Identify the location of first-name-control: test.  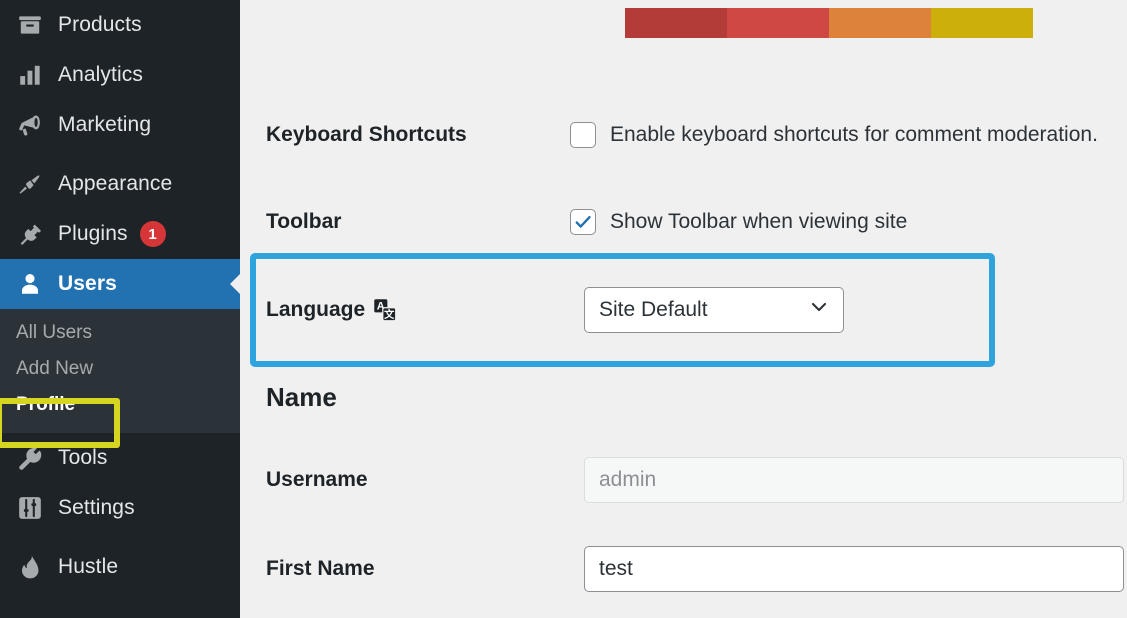
(854, 569).